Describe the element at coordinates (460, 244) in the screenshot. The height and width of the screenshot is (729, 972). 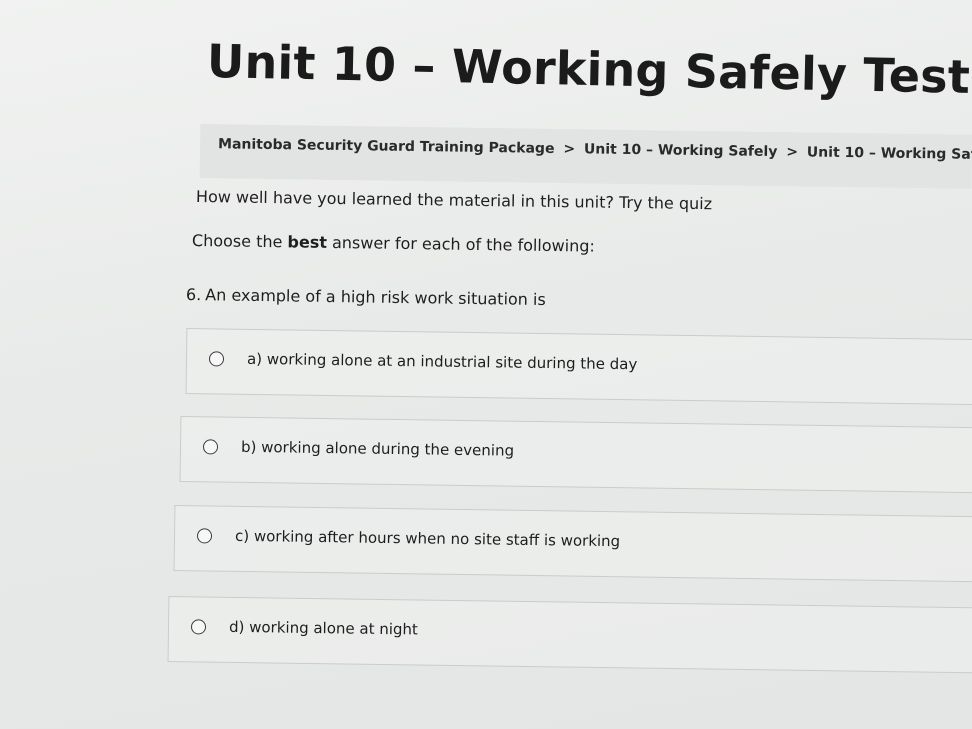
I see `instruction-after: answer for each of the following:` at that location.